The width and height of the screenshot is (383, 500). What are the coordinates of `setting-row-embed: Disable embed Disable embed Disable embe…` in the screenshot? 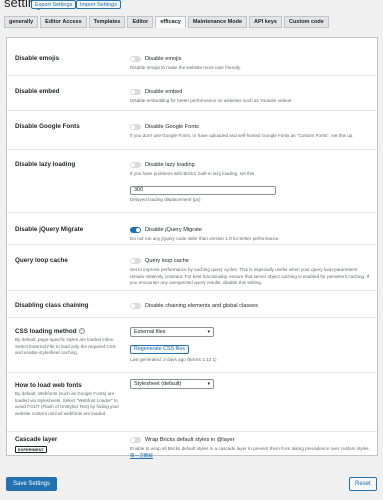 It's located at (192, 93).